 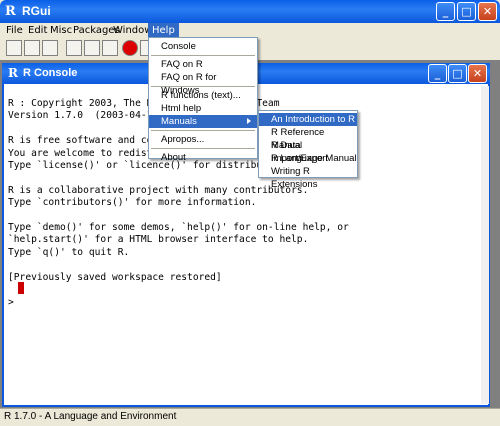 I want to click on help-menu-item: Html help, so click(x=203, y=108).